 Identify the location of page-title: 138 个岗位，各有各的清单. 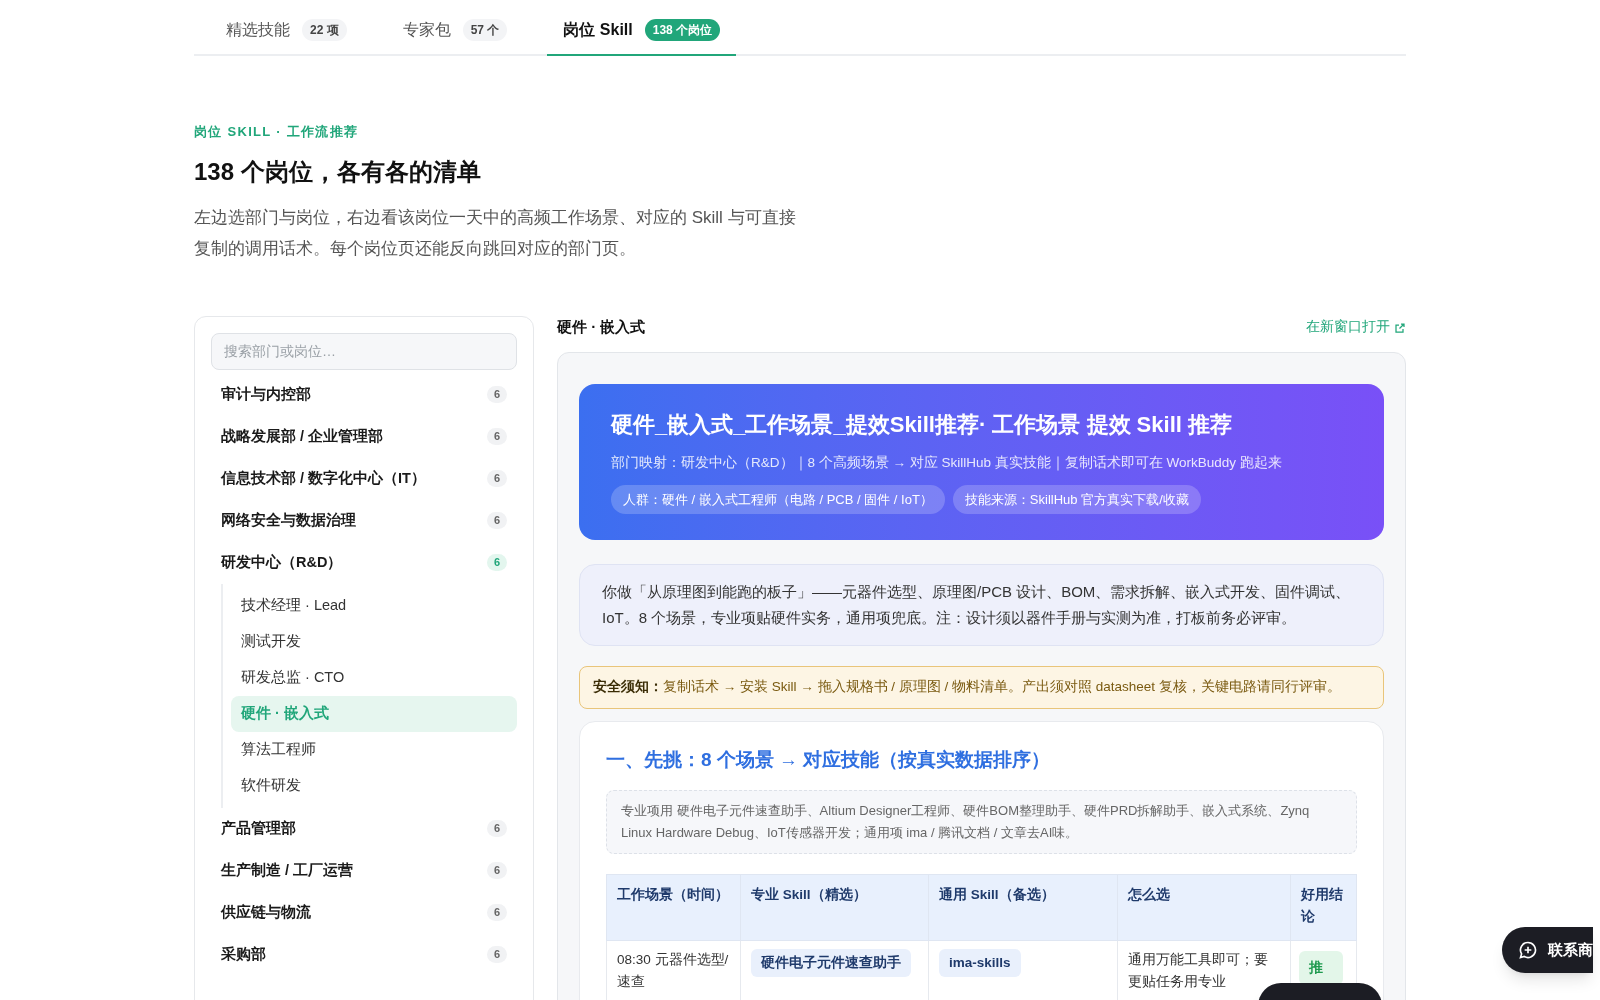
(338, 171).